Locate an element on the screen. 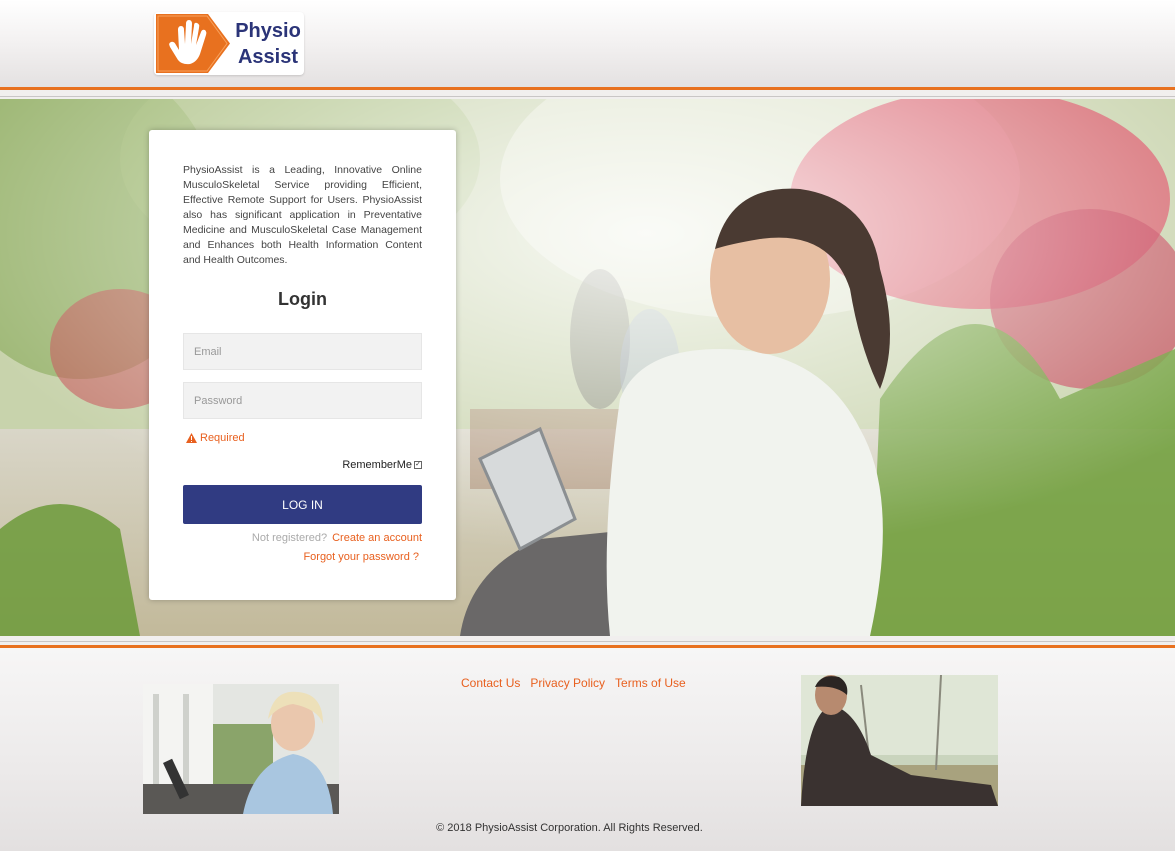 Image resolution: width=1175 pixels, height=851 pixels. login-button: LOG IN is located at coordinates (302, 504).